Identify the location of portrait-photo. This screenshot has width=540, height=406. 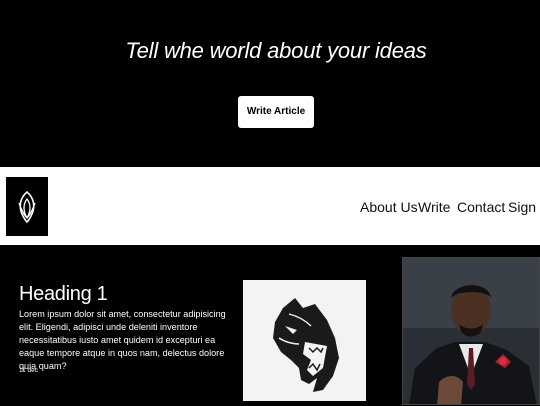
(471, 331).